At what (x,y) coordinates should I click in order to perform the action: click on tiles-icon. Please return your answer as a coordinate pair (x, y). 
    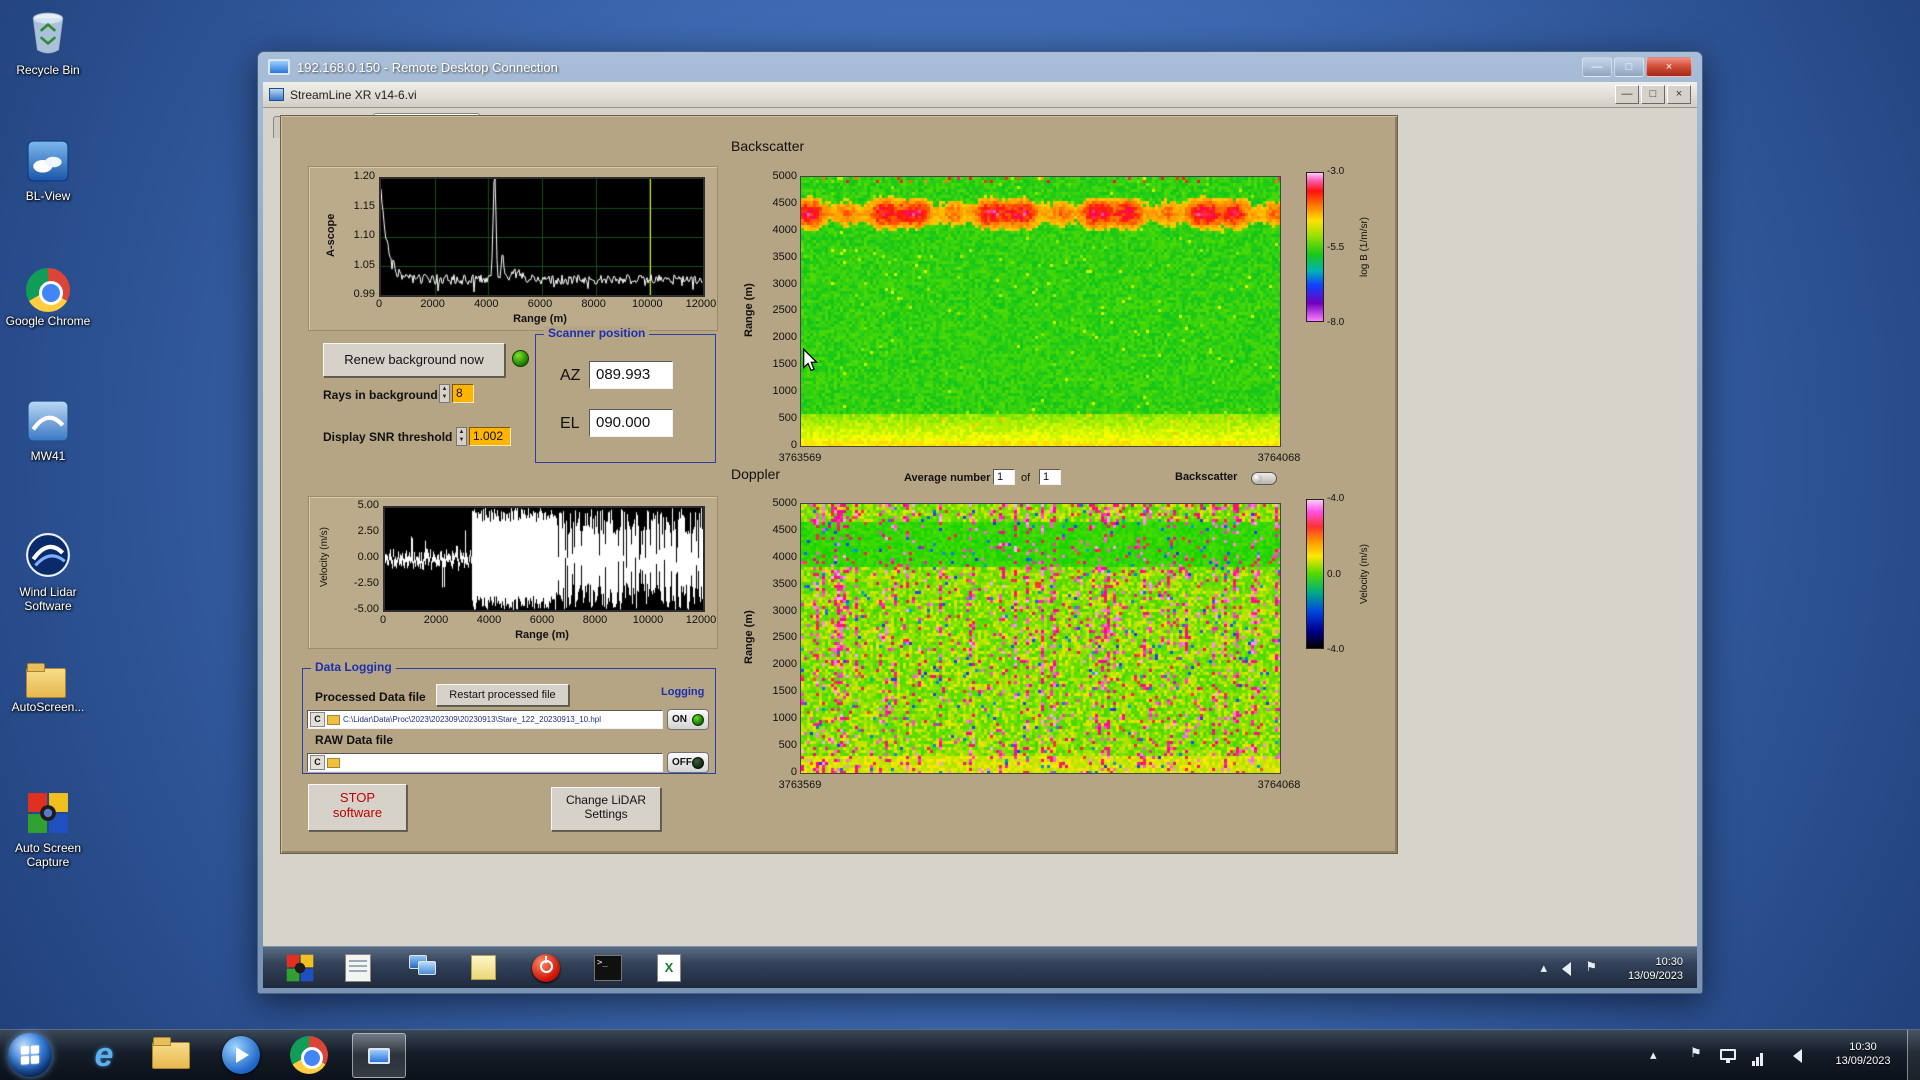
    Looking at the image, I should click on (422, 965).